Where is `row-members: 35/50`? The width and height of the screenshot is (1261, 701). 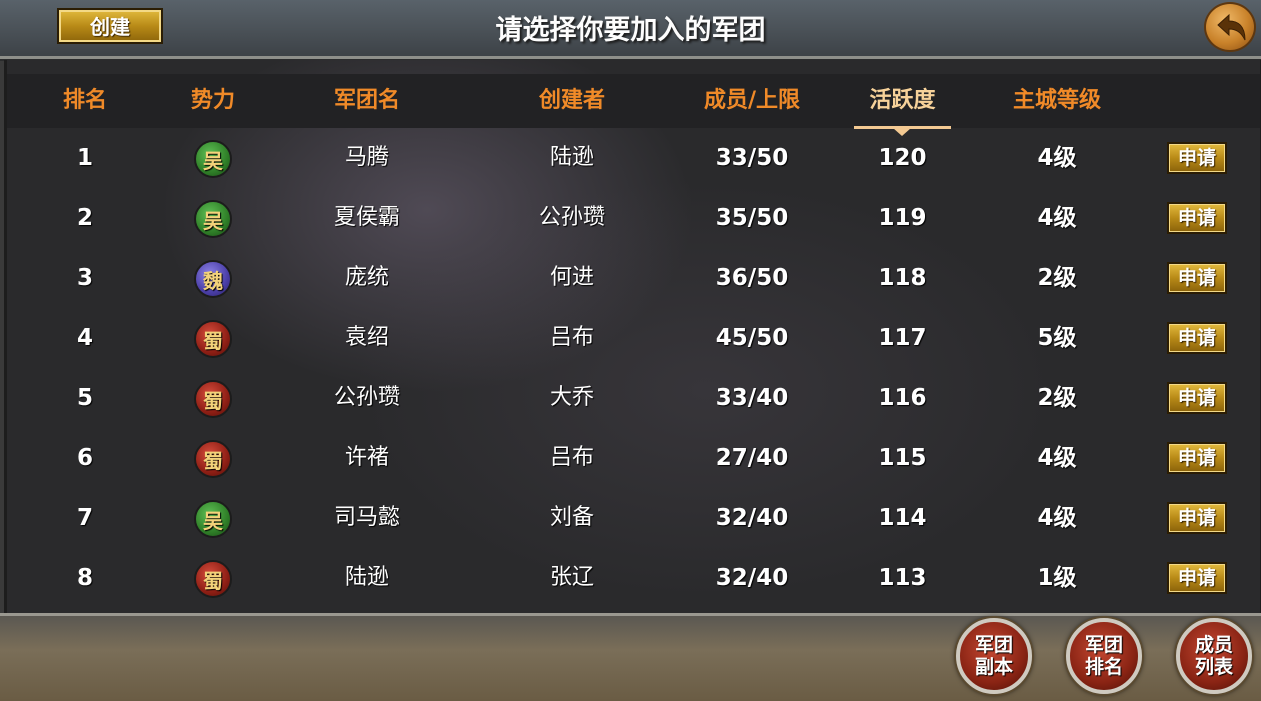 row-members: 35/50 is located at coordinates (752, 218).